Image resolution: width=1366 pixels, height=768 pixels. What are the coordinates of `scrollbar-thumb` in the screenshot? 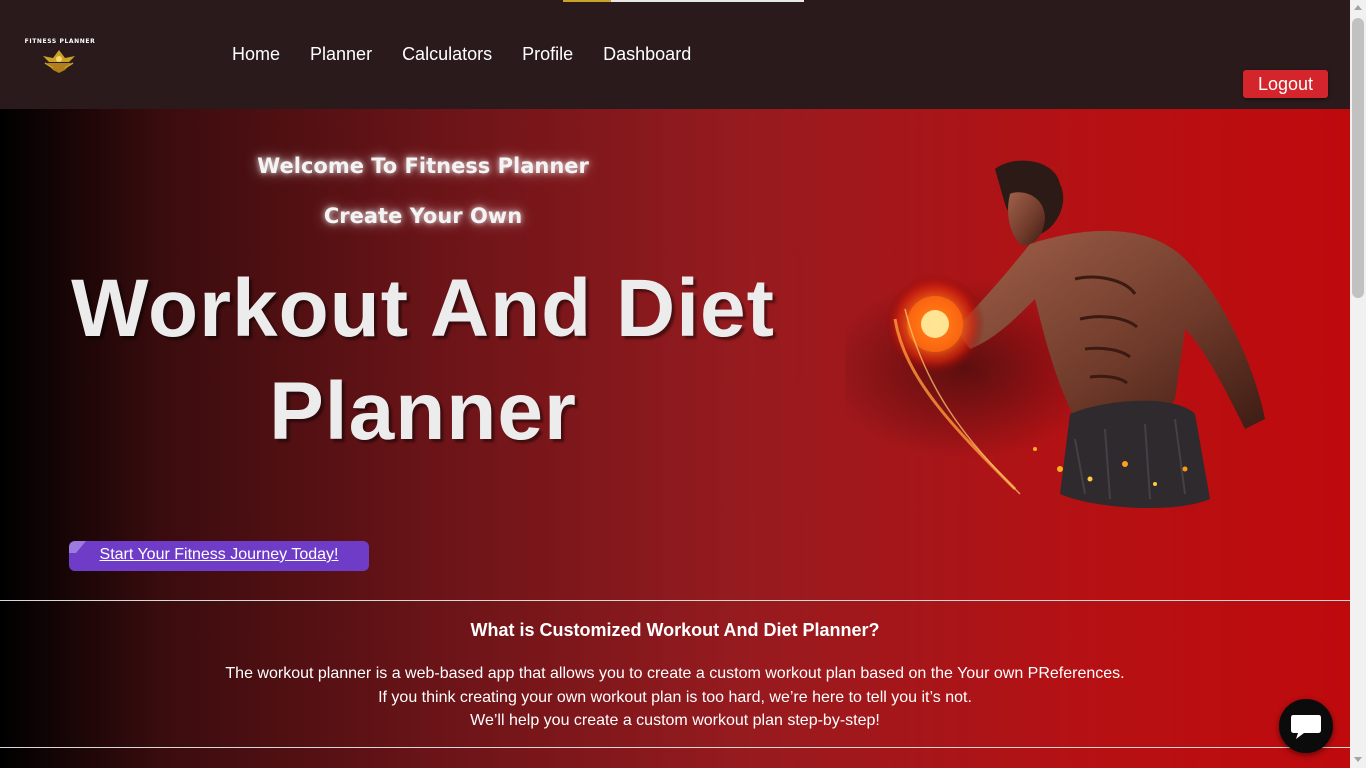 It's located at (1358, 158).